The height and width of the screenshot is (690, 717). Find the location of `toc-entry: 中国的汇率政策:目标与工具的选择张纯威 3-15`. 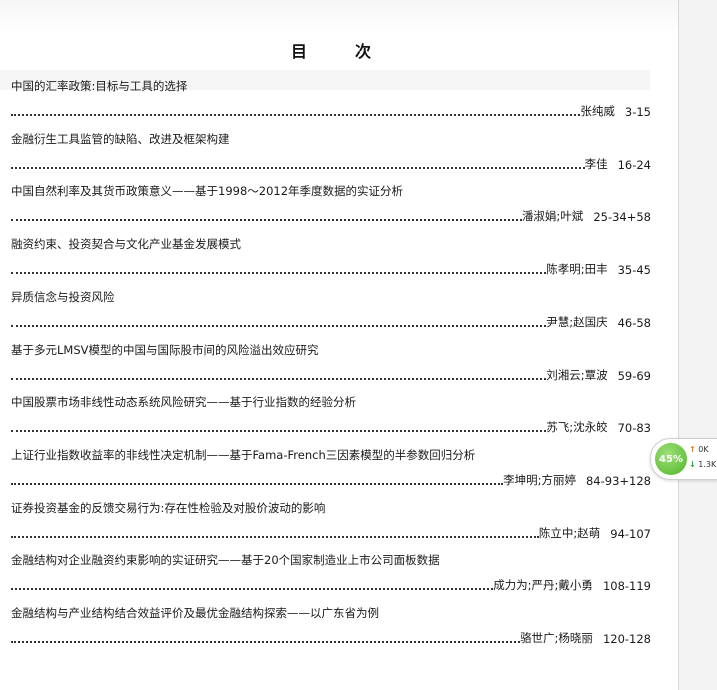

toc-entry: 中国的汇率政策:目标与工具的选择张纯威 3-15 is located at coordinates (331, 103).